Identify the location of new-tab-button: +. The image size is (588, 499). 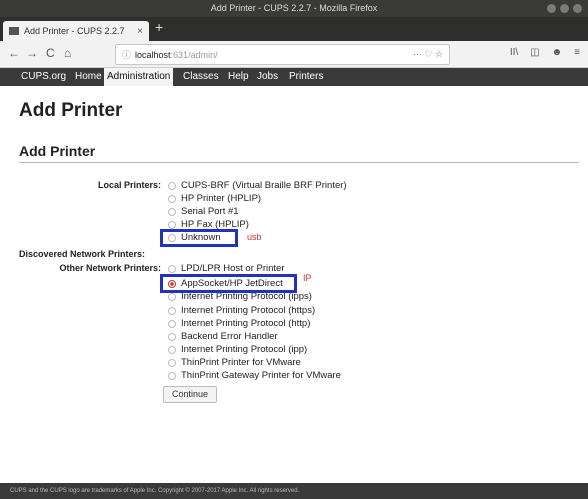
(159, 27).